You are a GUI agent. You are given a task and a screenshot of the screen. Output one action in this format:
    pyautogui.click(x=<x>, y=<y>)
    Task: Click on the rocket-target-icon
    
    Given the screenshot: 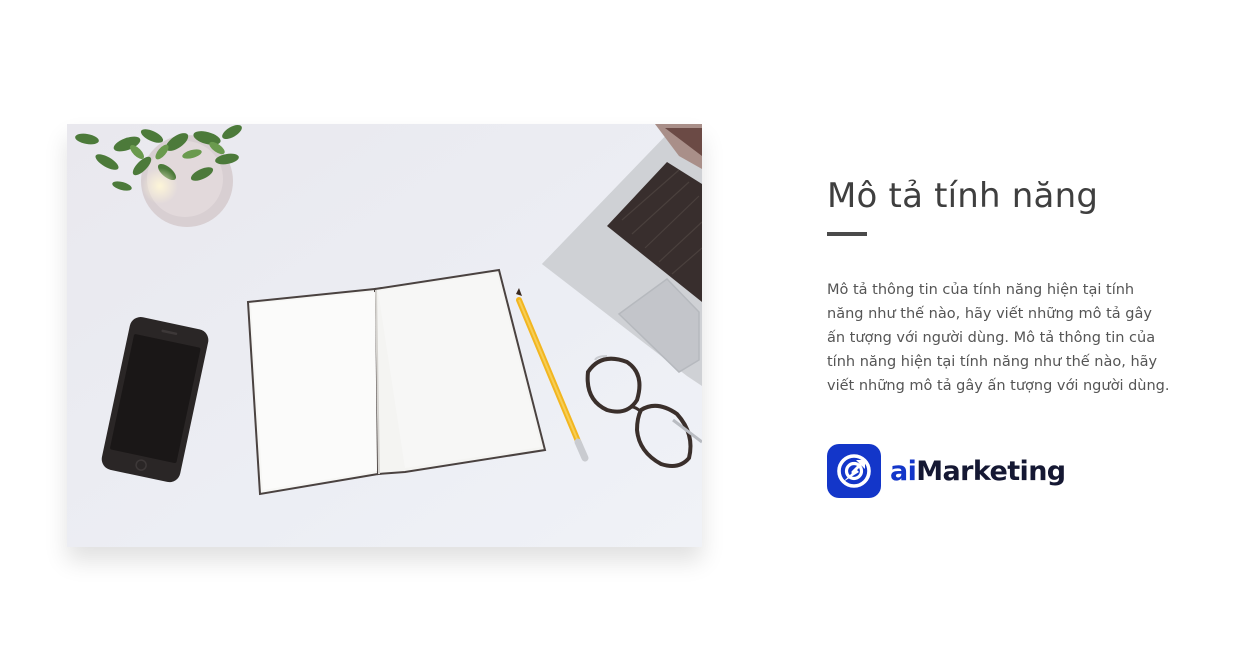 What is the action you would take?
    pyautogui.click(x=854, y=471)
    